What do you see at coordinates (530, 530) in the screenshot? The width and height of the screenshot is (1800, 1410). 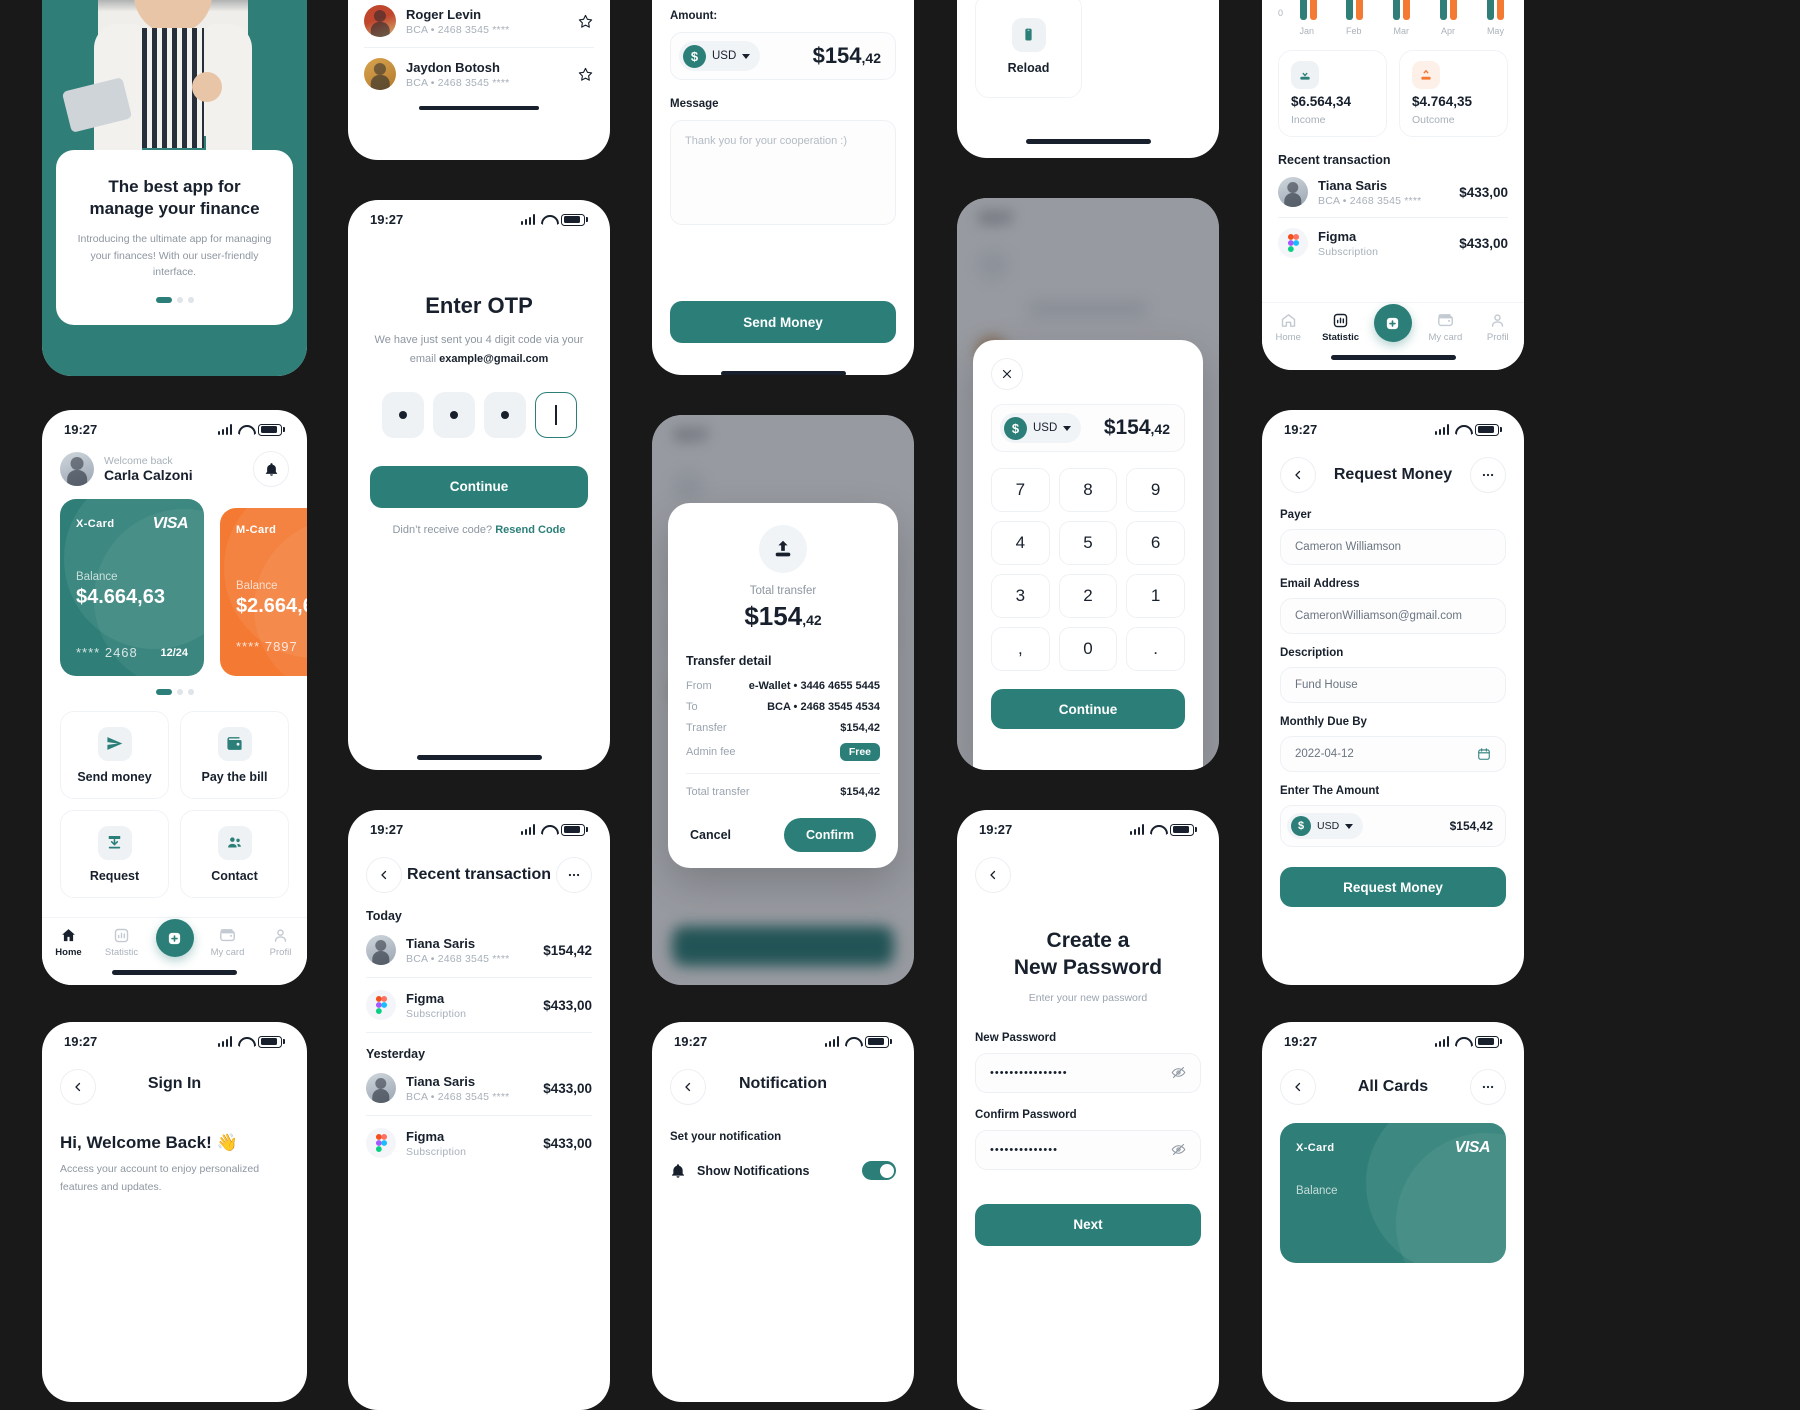 I see `resend-code-link: Resend Code` at bounding box center [530, 530].